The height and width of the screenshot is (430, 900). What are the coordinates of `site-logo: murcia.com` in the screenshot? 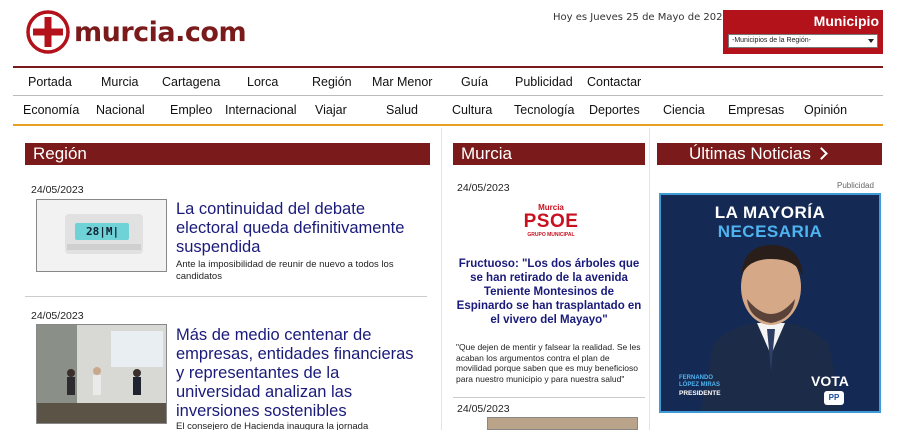 It's located at (136, 32).